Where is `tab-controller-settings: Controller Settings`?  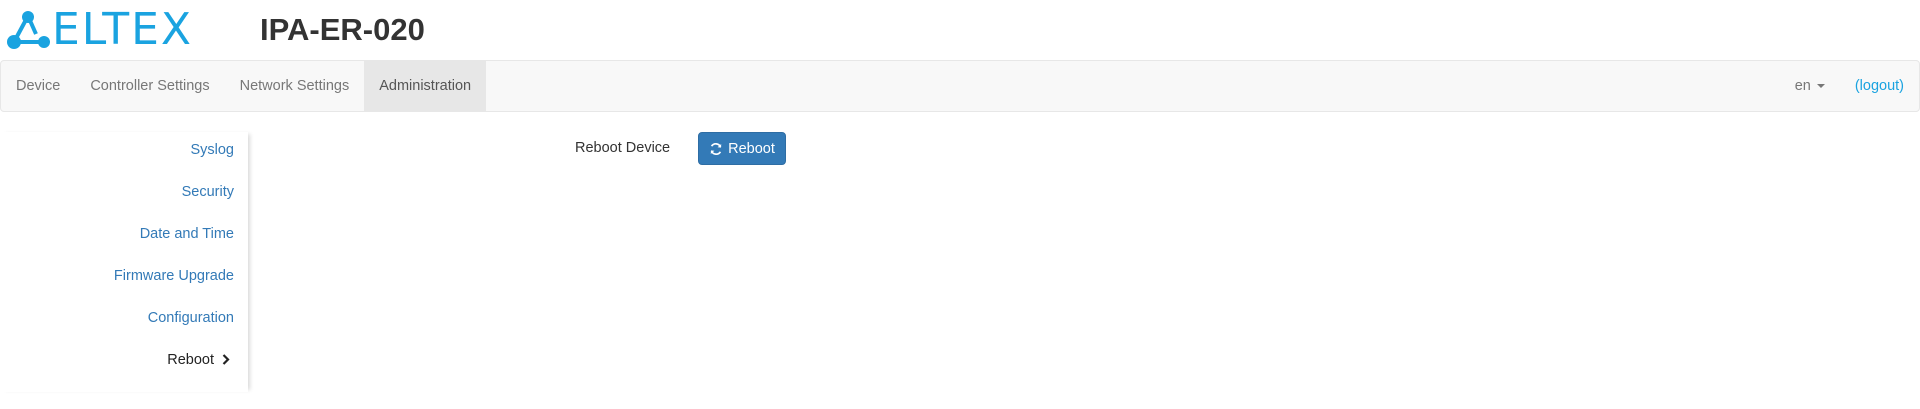 tab-controller-settings: Controller Settings is located at coordinates (149, 86).